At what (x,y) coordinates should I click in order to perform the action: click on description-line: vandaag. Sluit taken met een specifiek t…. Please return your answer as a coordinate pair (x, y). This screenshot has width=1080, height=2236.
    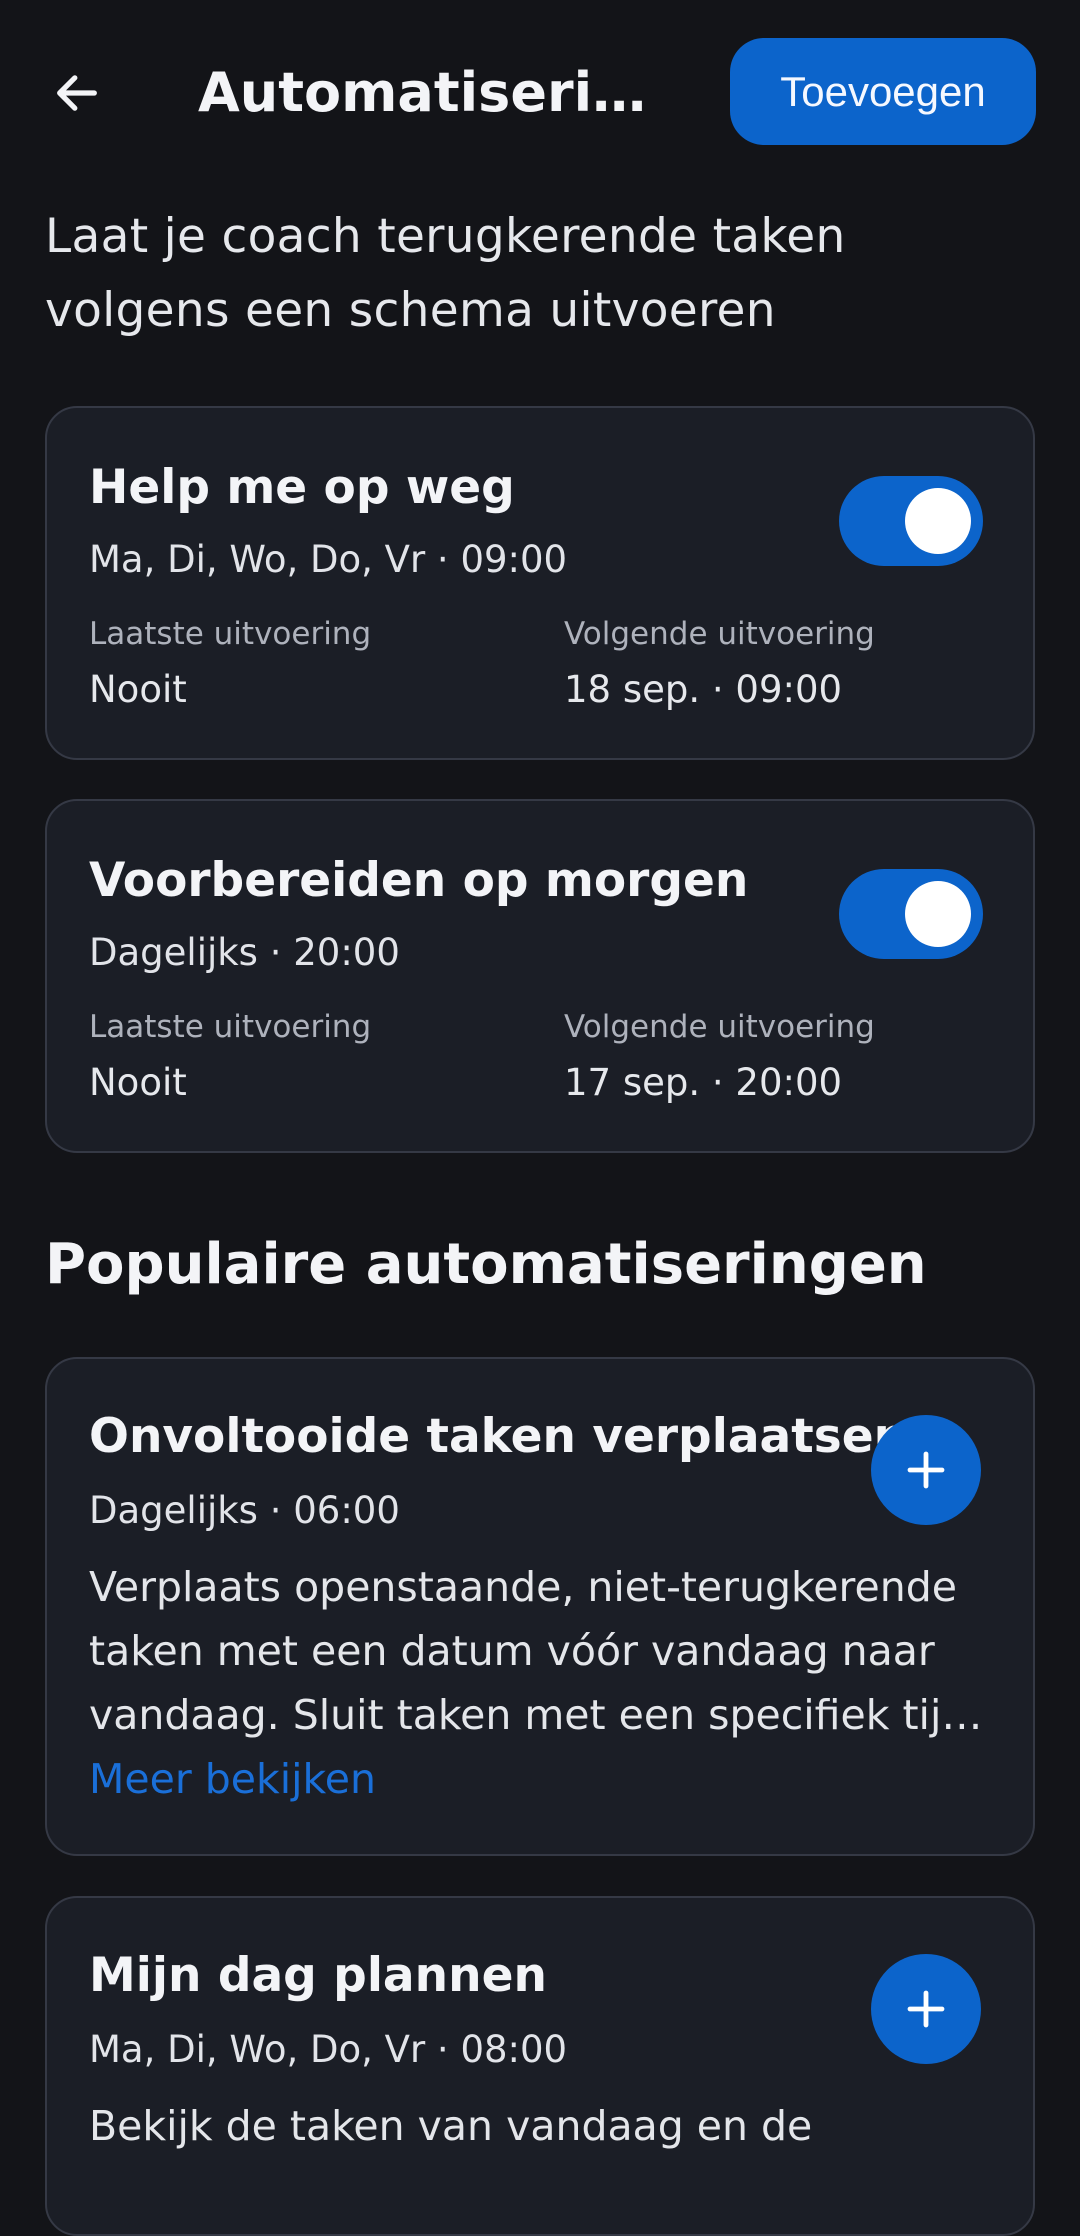
    Looking at the image, I should click on (542, 1715).